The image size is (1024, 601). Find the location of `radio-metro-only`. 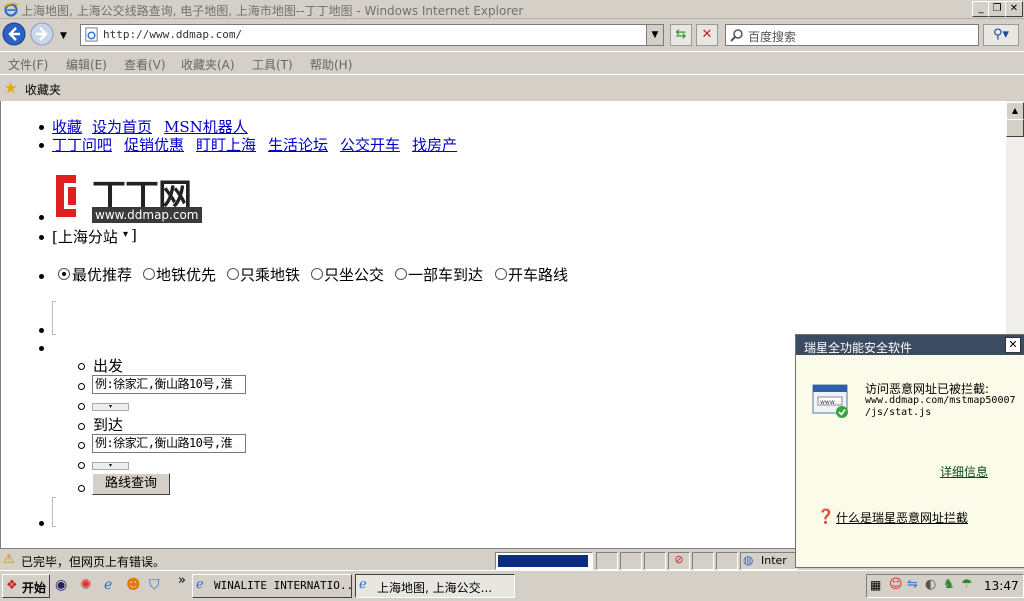

radio-metro-only is located at coordinates (233, 274).